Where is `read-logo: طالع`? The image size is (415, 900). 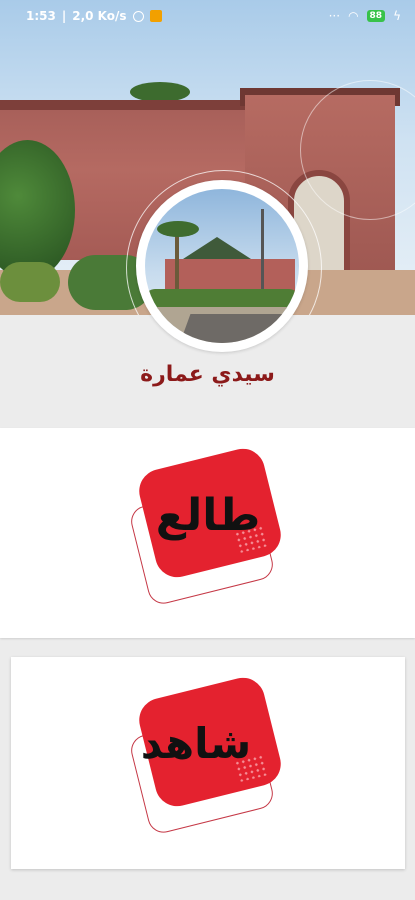 read-logo: طالع is located at coordinates (208, 531).